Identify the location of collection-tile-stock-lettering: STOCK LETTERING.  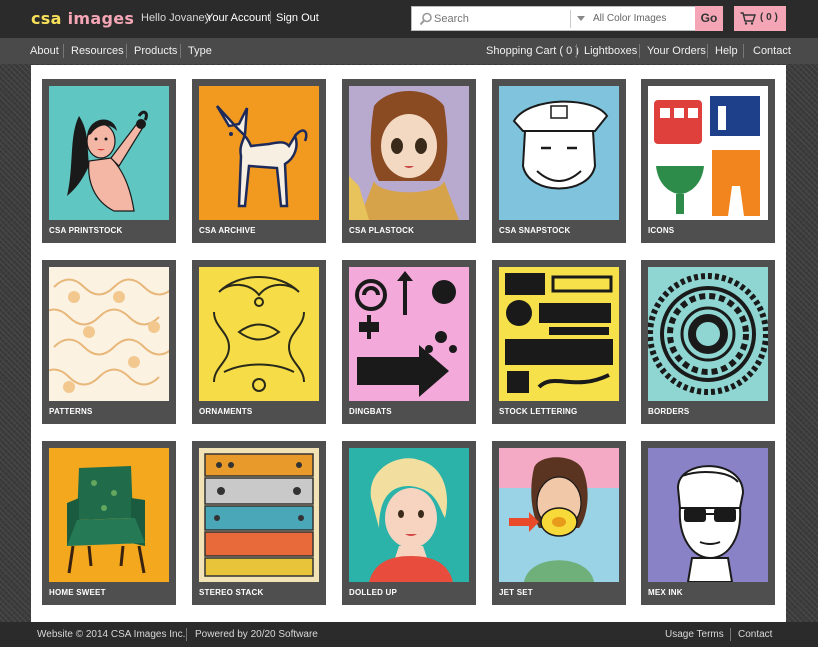
(559, 342).